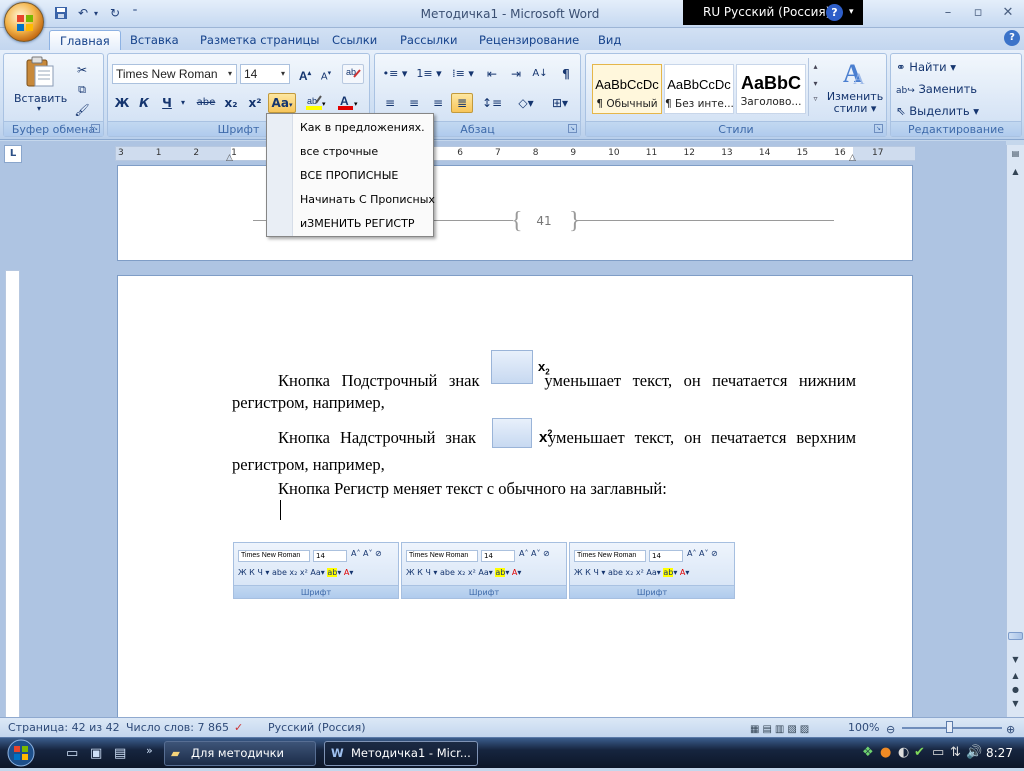  Describe the element at coordinates (1015, 677) in the screenshot. I see `previous-page-icon: ▲` at that location.